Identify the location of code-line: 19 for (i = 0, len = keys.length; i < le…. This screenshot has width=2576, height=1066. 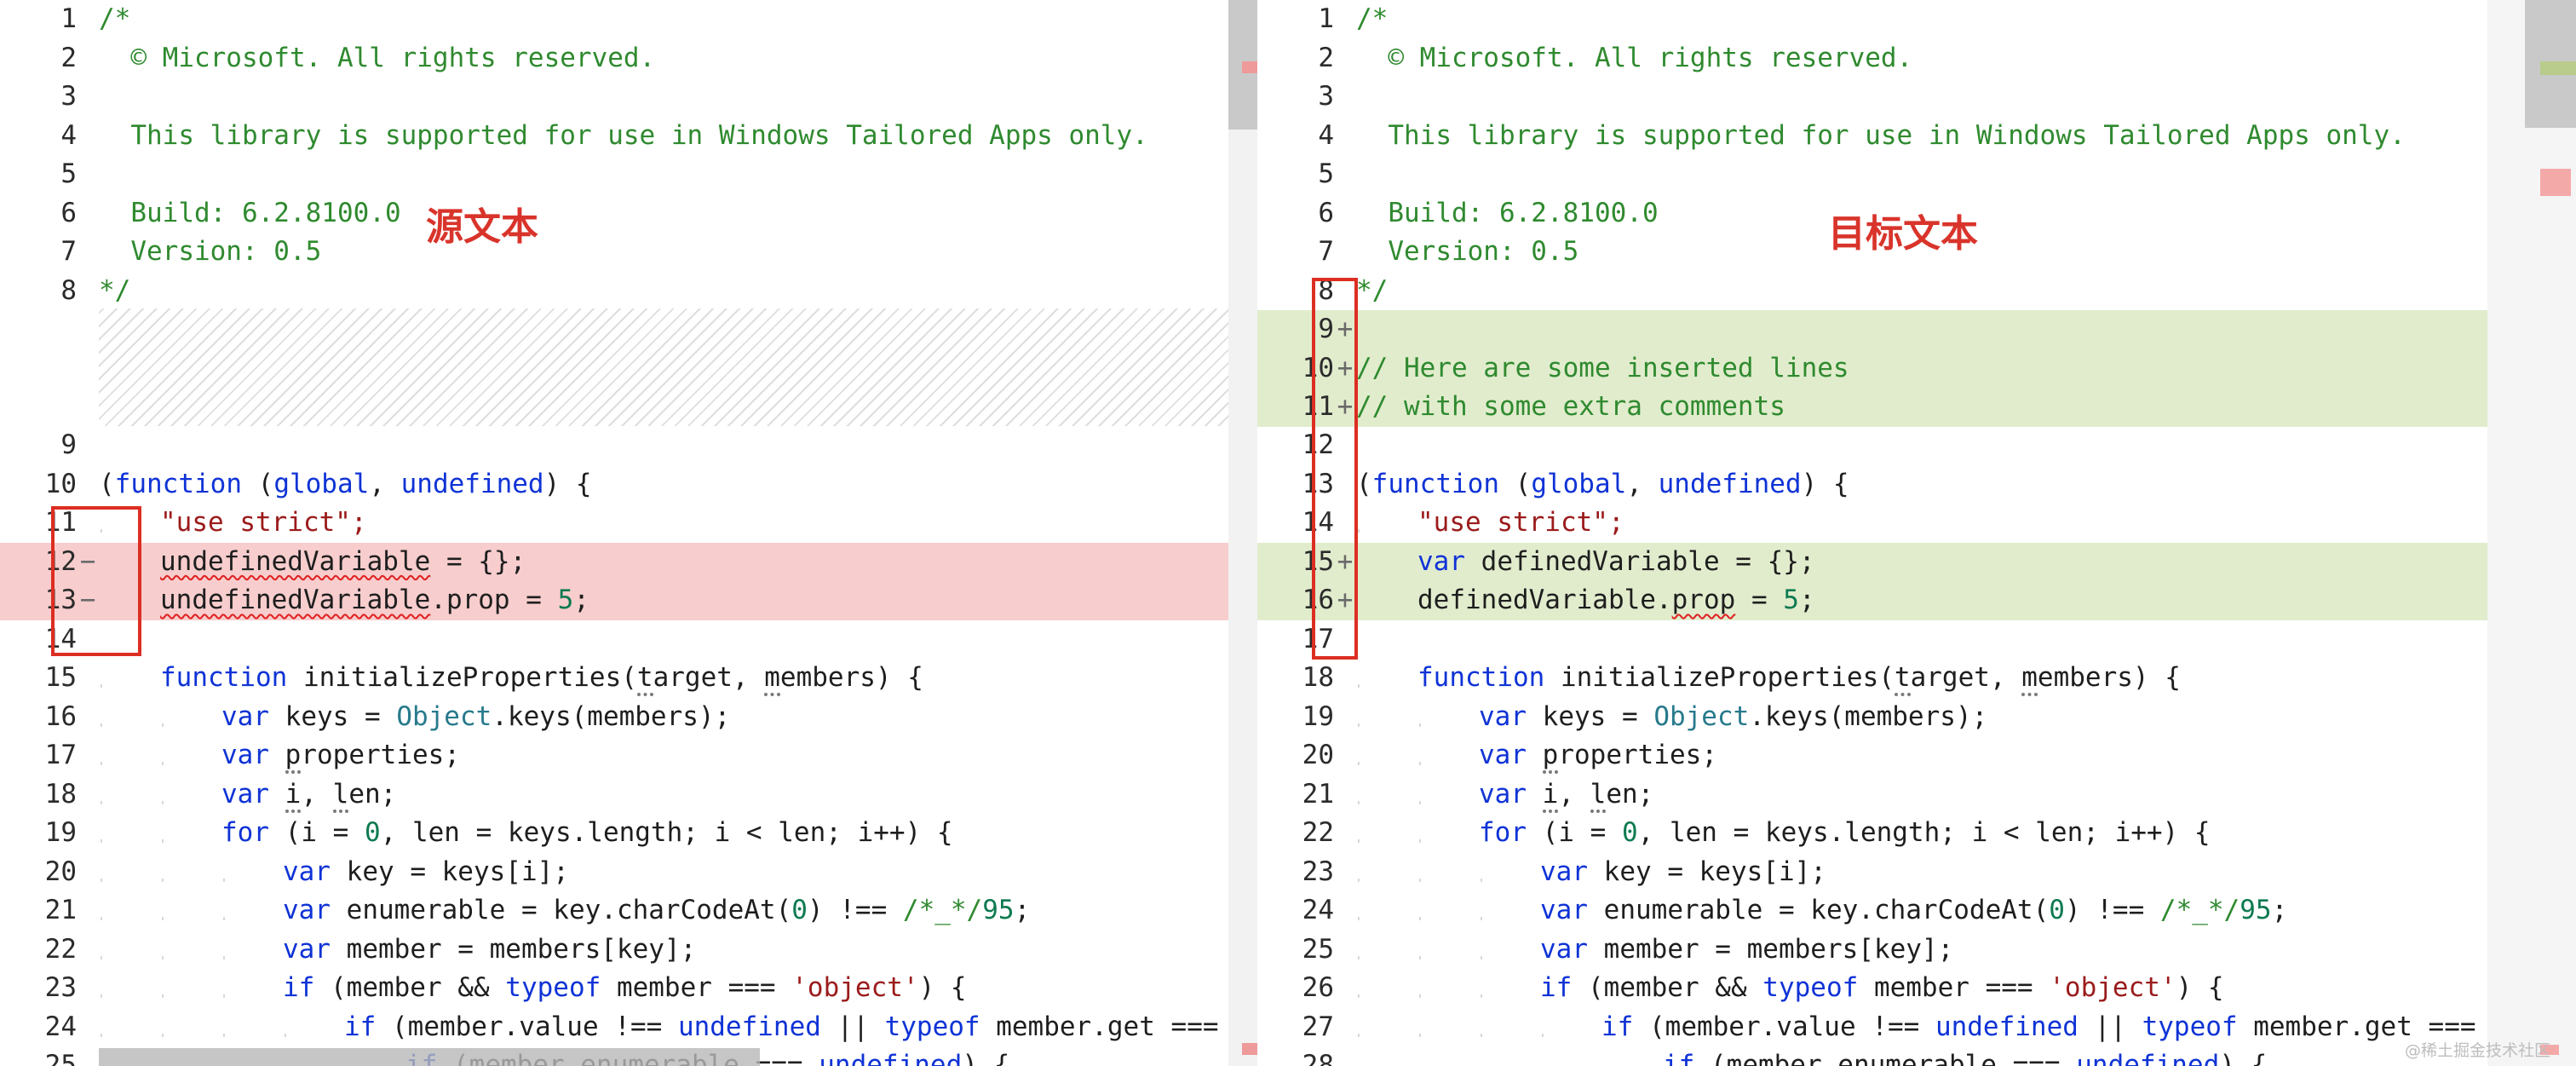
(628, 833).